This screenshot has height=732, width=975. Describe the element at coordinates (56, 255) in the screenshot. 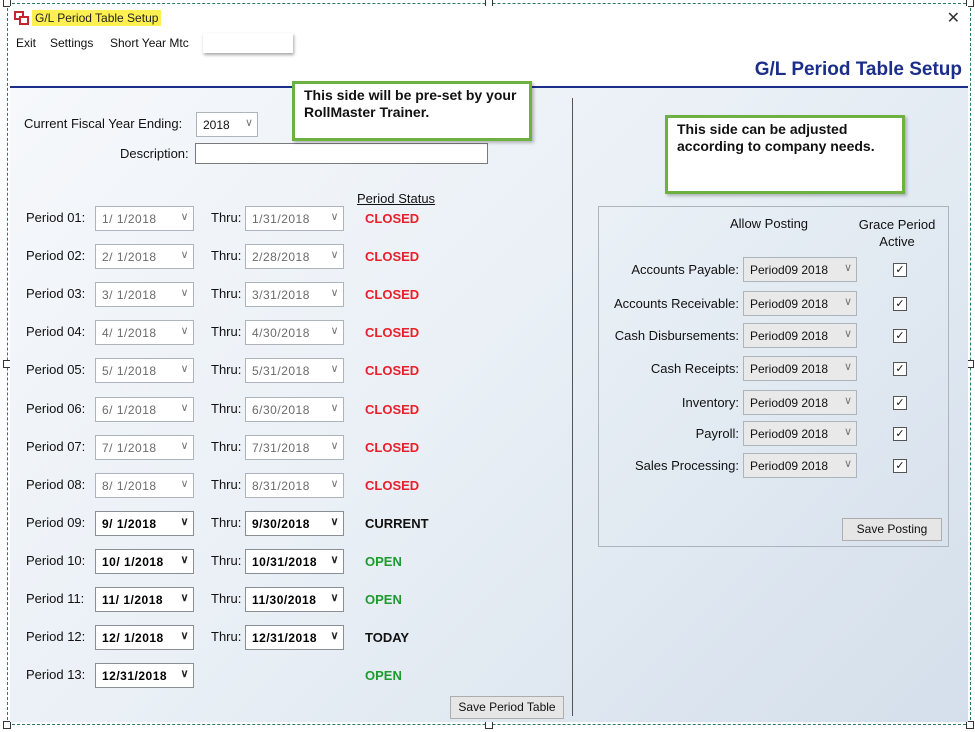

I see `period-label: Period 02:` at that location.